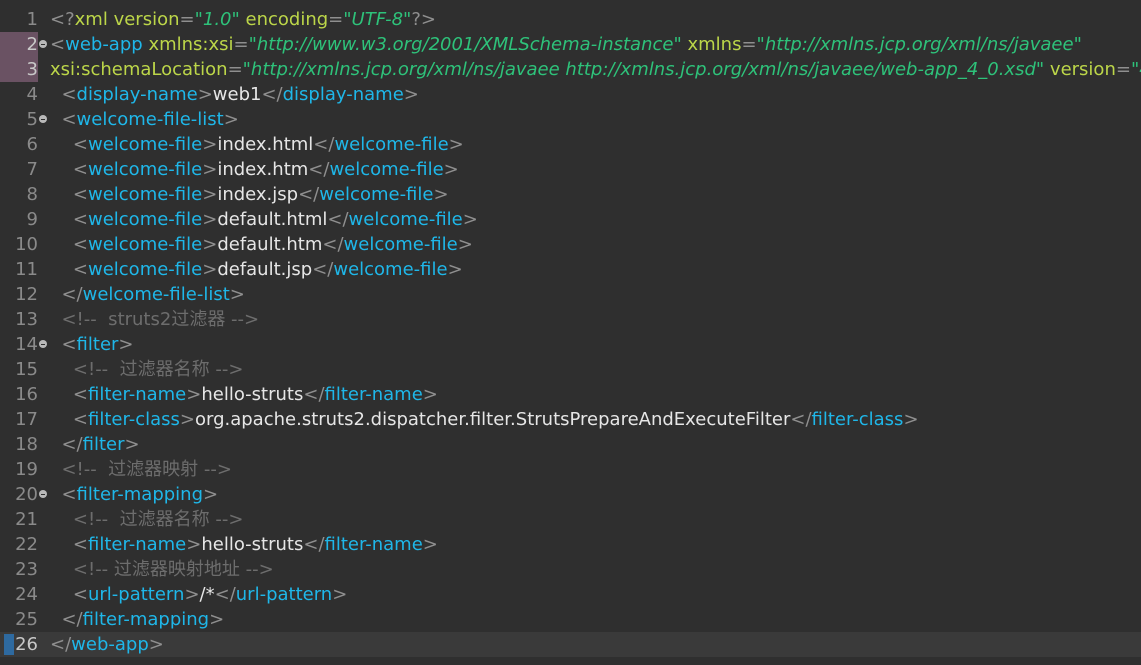  Describe the element at coordinates (154, 319) in the screenshot. I see `code-text: <!-- struts2过滤器 -->` at that location.